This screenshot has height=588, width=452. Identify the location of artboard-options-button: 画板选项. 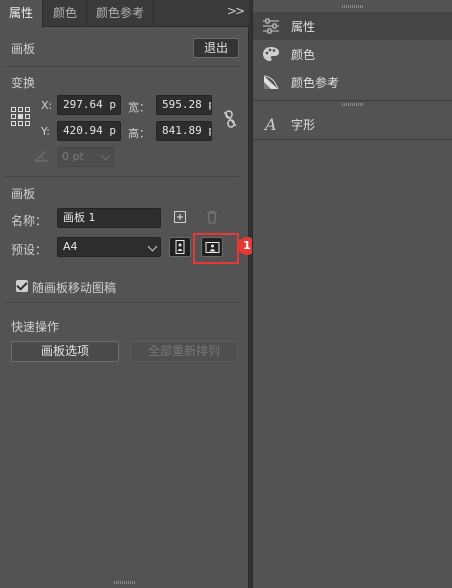
(65, 351).